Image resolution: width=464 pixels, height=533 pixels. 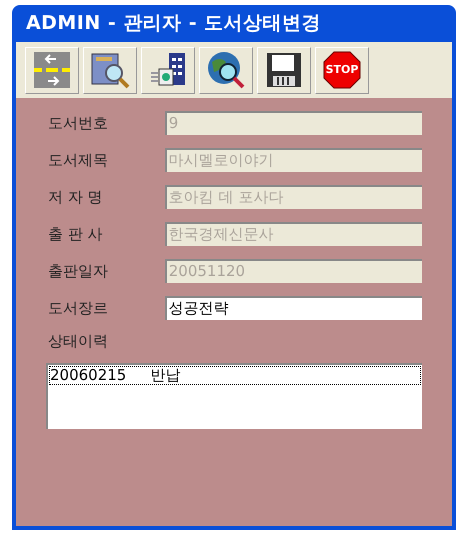 I want to click on stop-label: STOP, so click(x=342, y=70).